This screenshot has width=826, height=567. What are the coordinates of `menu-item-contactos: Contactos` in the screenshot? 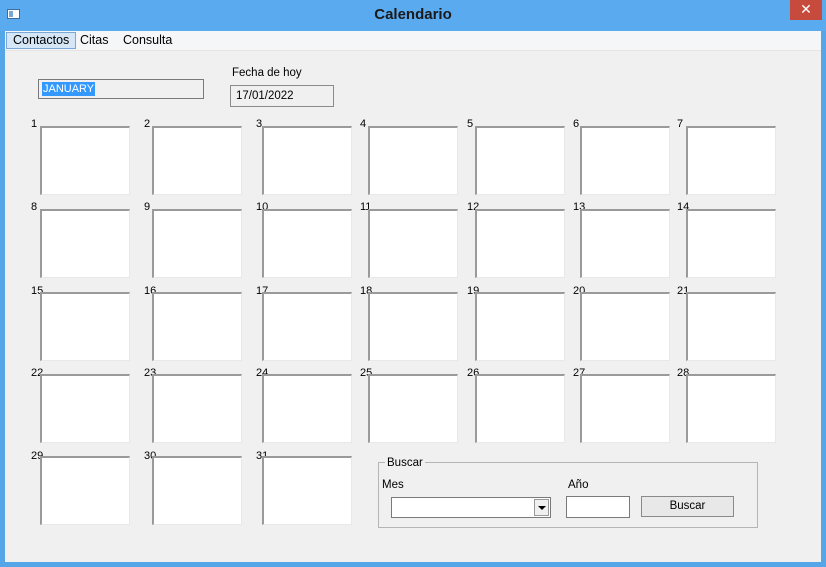 It's located at (41, 40).